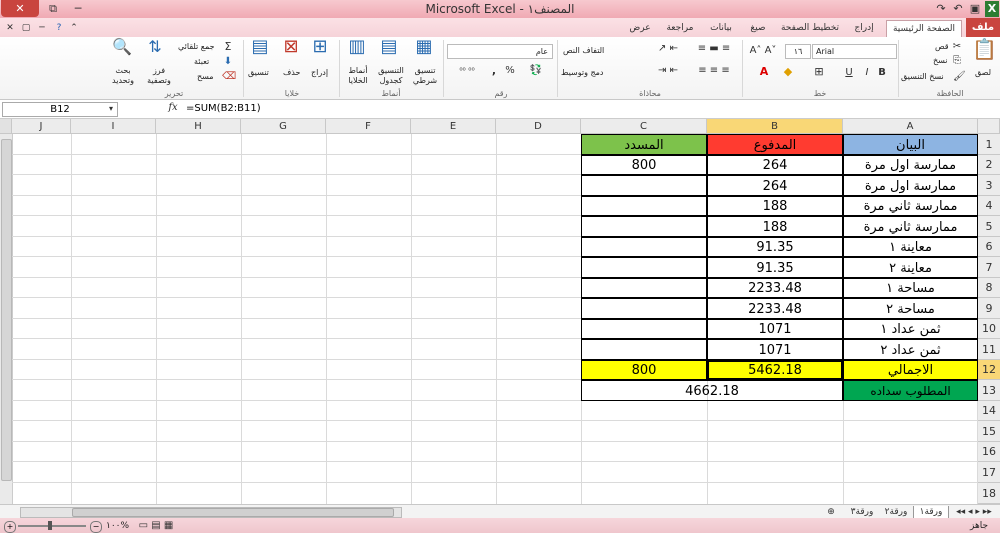 The image size is (1000, 533). What do you see at coordinates (775, 370) in the screenshot?
I see `cell-B12-active: 5462.18` at bounding box center [775, 370].